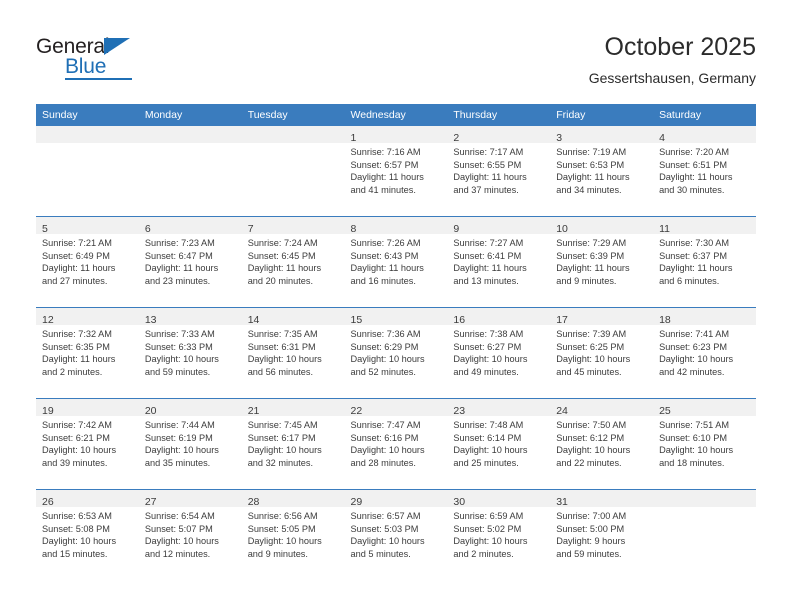 This screenshot has width=792, height=612. I want to click on day-number: 26, so click(48, 502).